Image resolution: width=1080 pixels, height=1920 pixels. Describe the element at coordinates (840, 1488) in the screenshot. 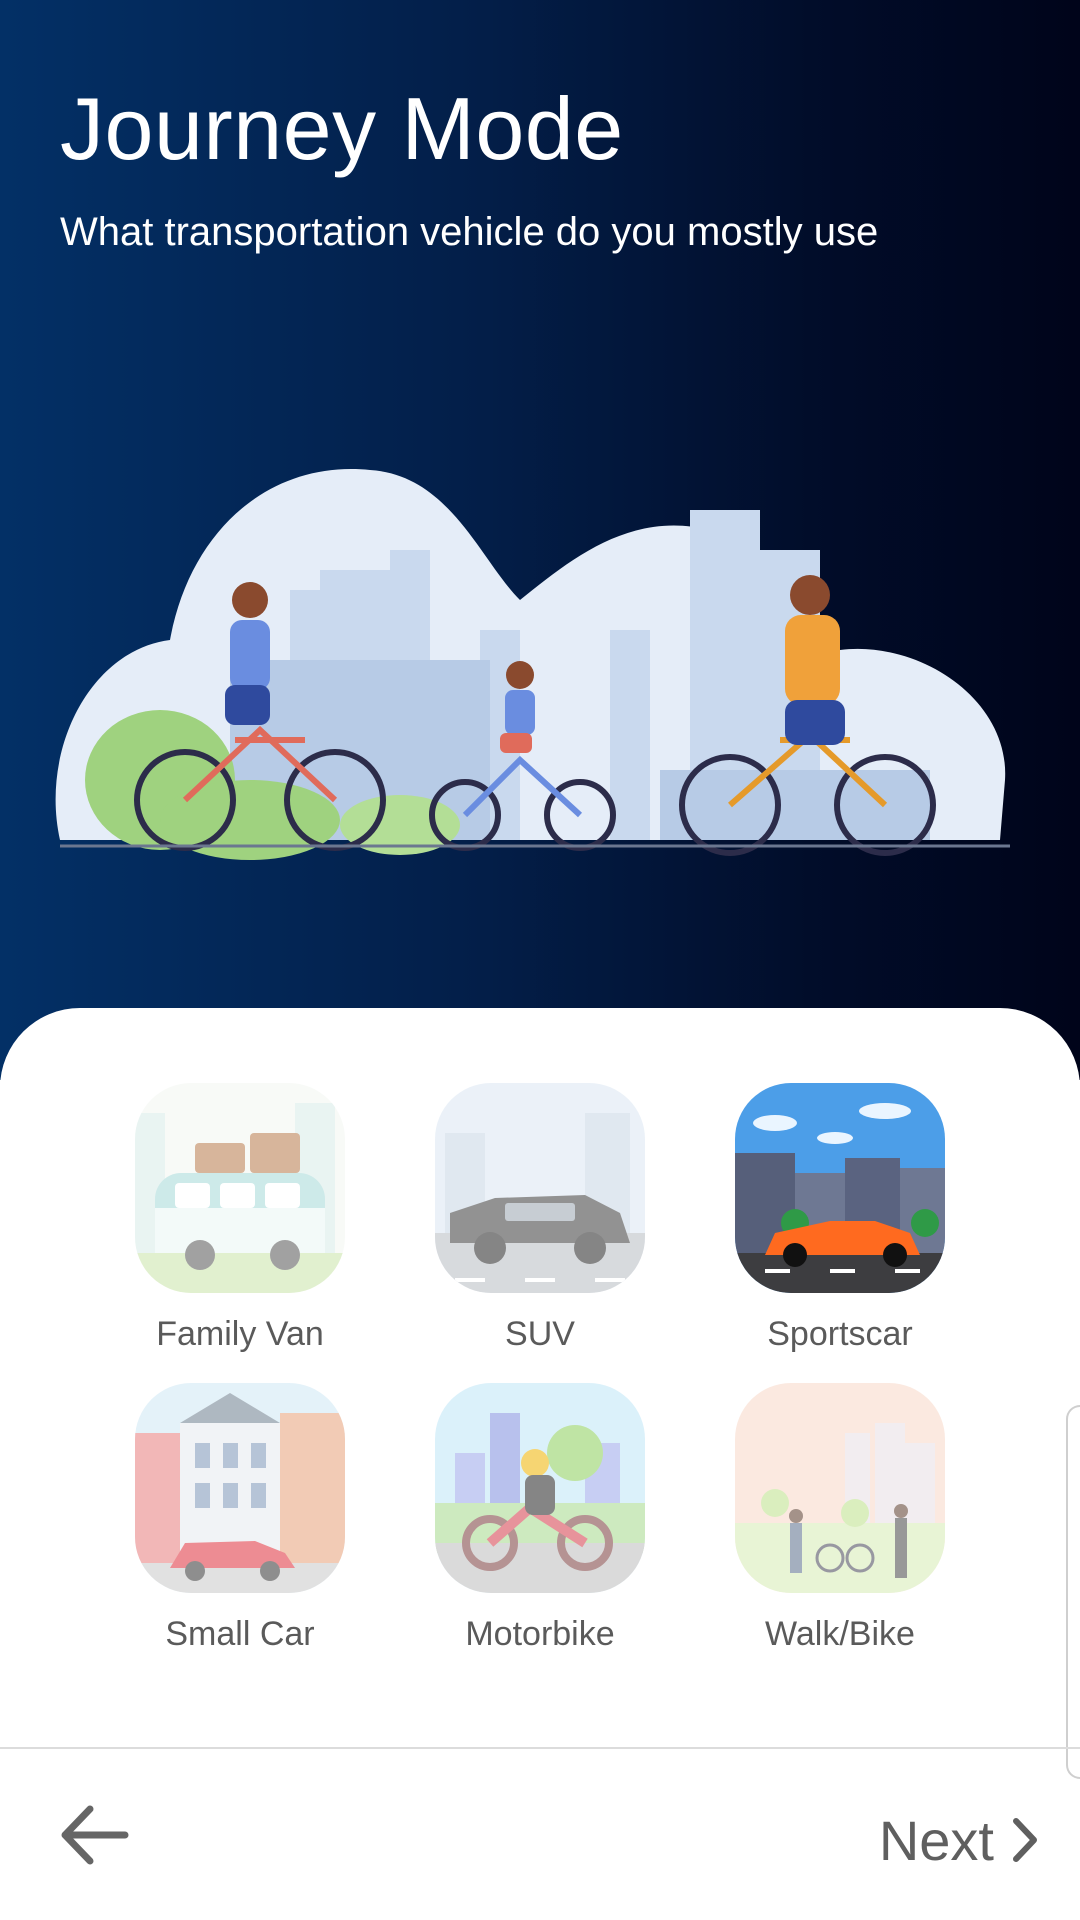

I see `walk-bike-image` at that location.